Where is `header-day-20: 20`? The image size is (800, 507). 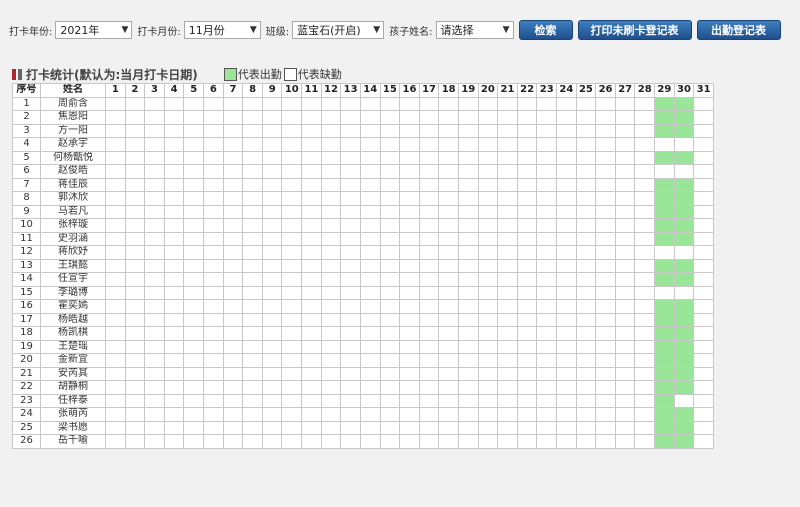
header-day-20: 20 is located at coordinates (488, 90).